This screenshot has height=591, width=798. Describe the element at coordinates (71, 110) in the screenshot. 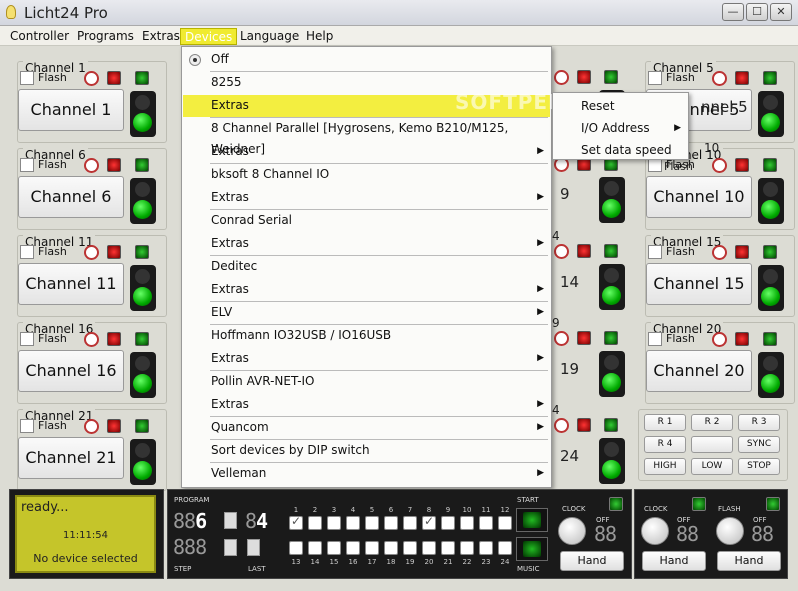

I see `channel-toggle-button: Channel 1` at that location.